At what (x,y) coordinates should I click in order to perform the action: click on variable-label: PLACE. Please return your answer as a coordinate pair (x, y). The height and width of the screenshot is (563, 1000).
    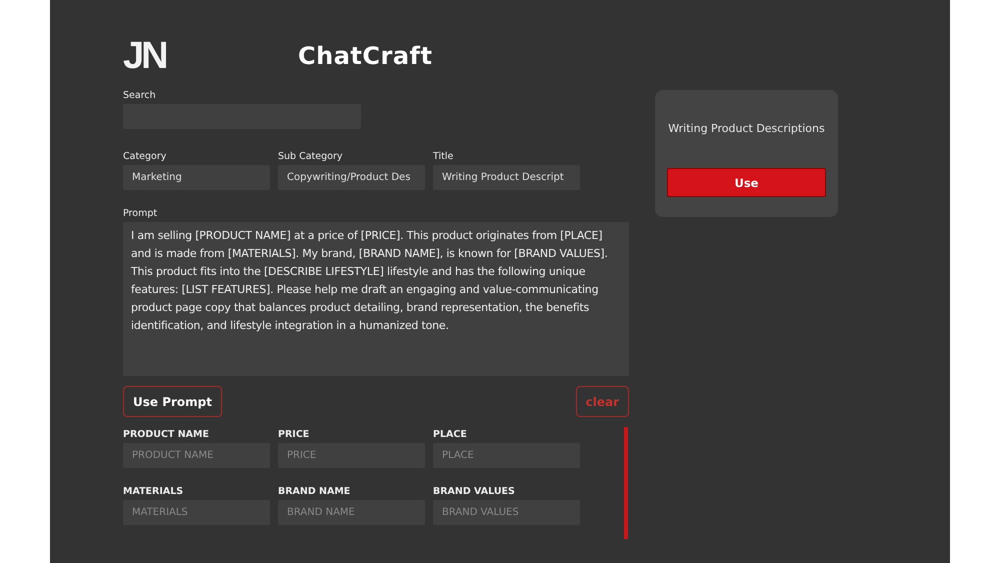
    Looking at the image, I should click on (450, 434).